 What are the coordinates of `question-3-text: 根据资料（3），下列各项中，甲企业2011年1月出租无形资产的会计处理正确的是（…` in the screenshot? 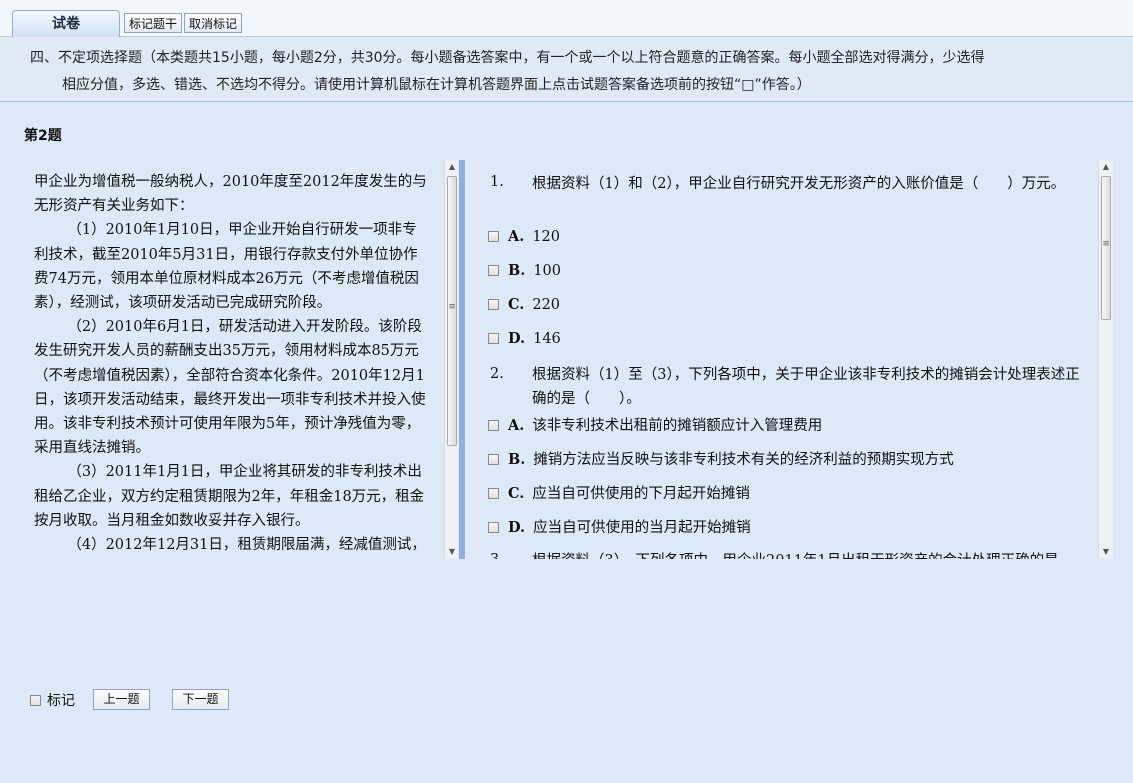 It's located at (807, 554).